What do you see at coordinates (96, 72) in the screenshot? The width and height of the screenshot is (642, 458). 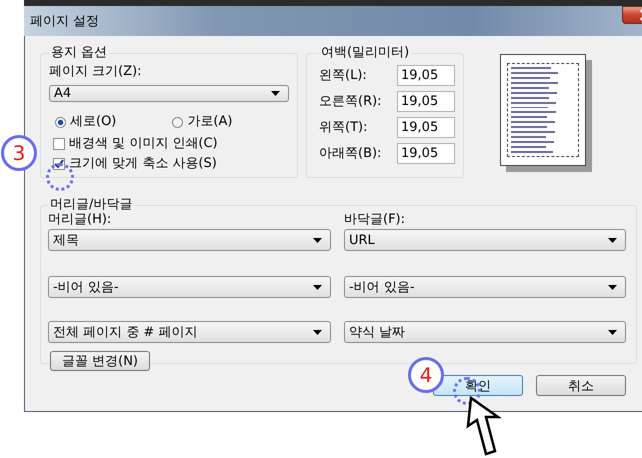 I see `page-size-label: 페이지 크기(Z):` at bounding box center [96, 72].